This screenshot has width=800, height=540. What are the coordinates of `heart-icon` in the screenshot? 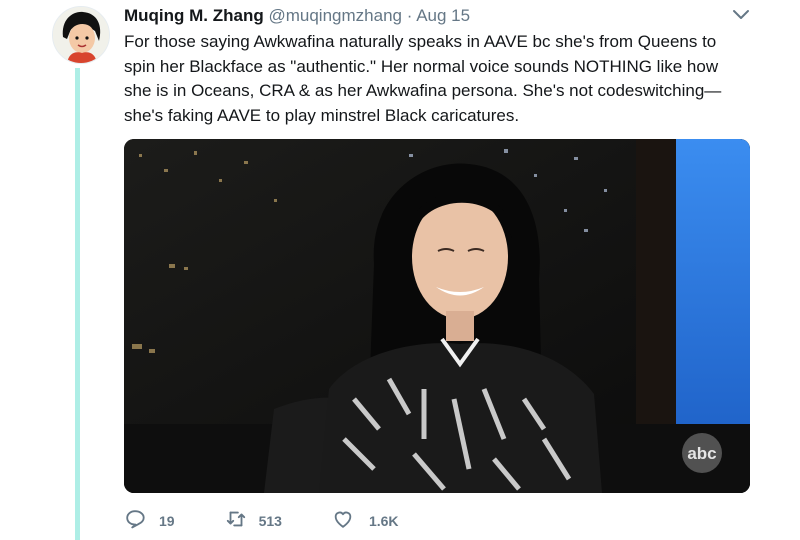 It's located at (343, 521).